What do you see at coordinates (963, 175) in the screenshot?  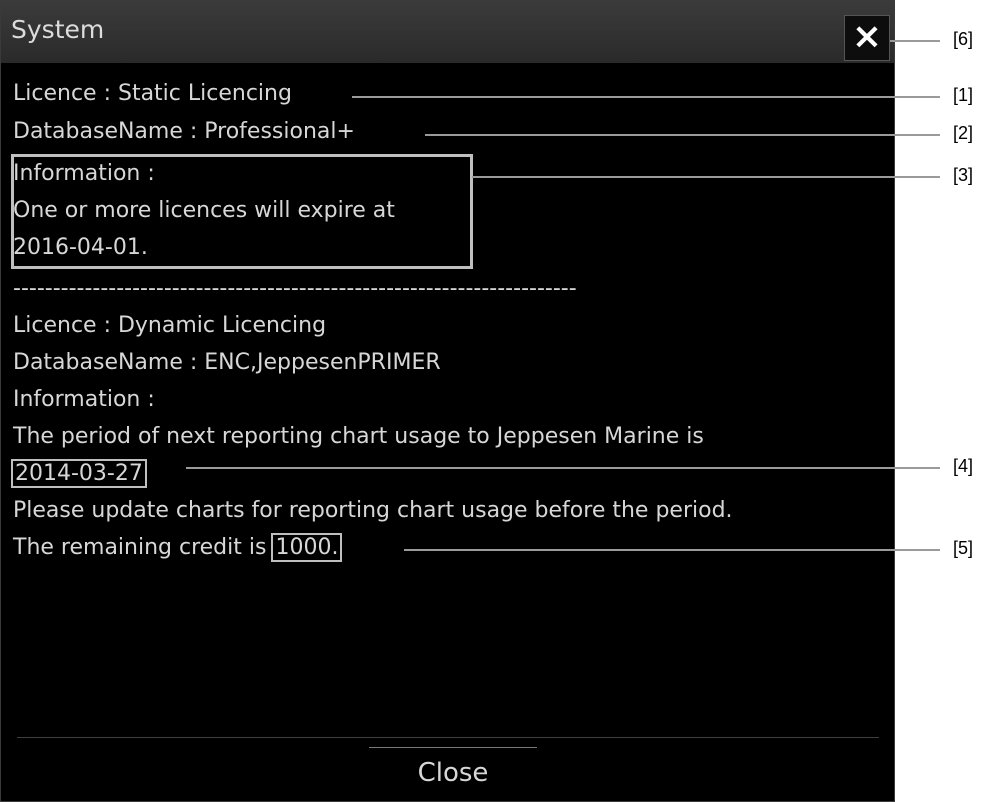 I see `callout-label-3: [3]` at bounding box center [963, 175].